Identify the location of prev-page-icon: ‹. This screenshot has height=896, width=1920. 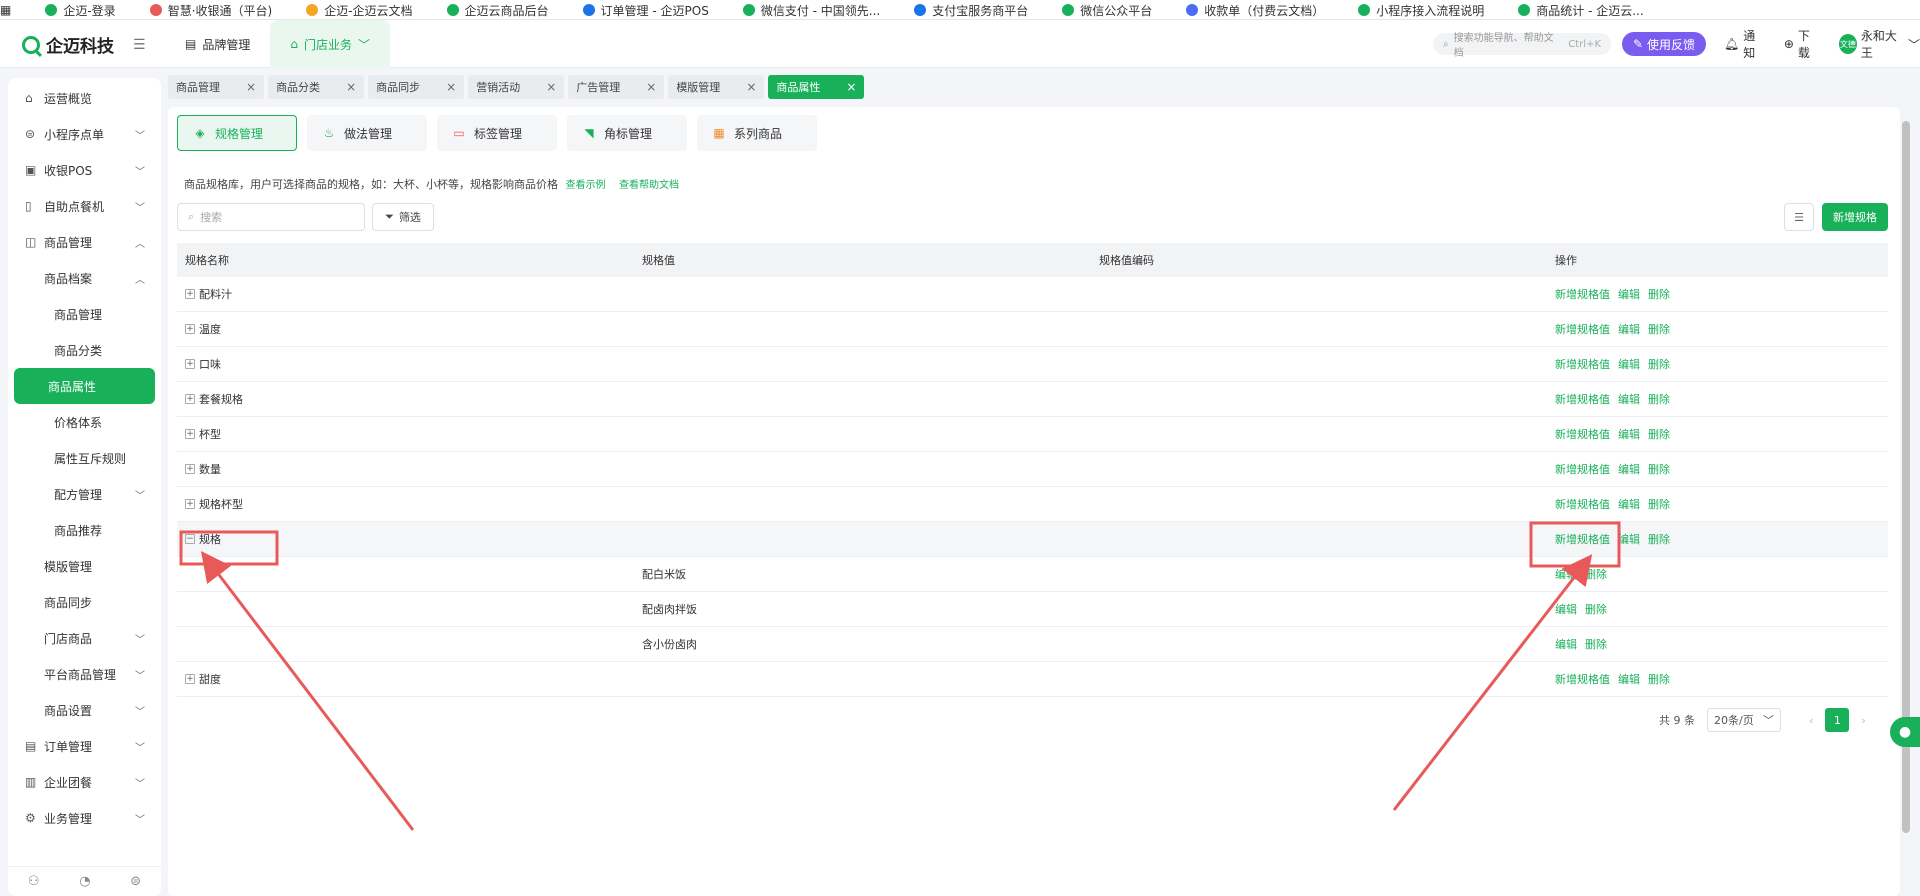
(1811, 720).